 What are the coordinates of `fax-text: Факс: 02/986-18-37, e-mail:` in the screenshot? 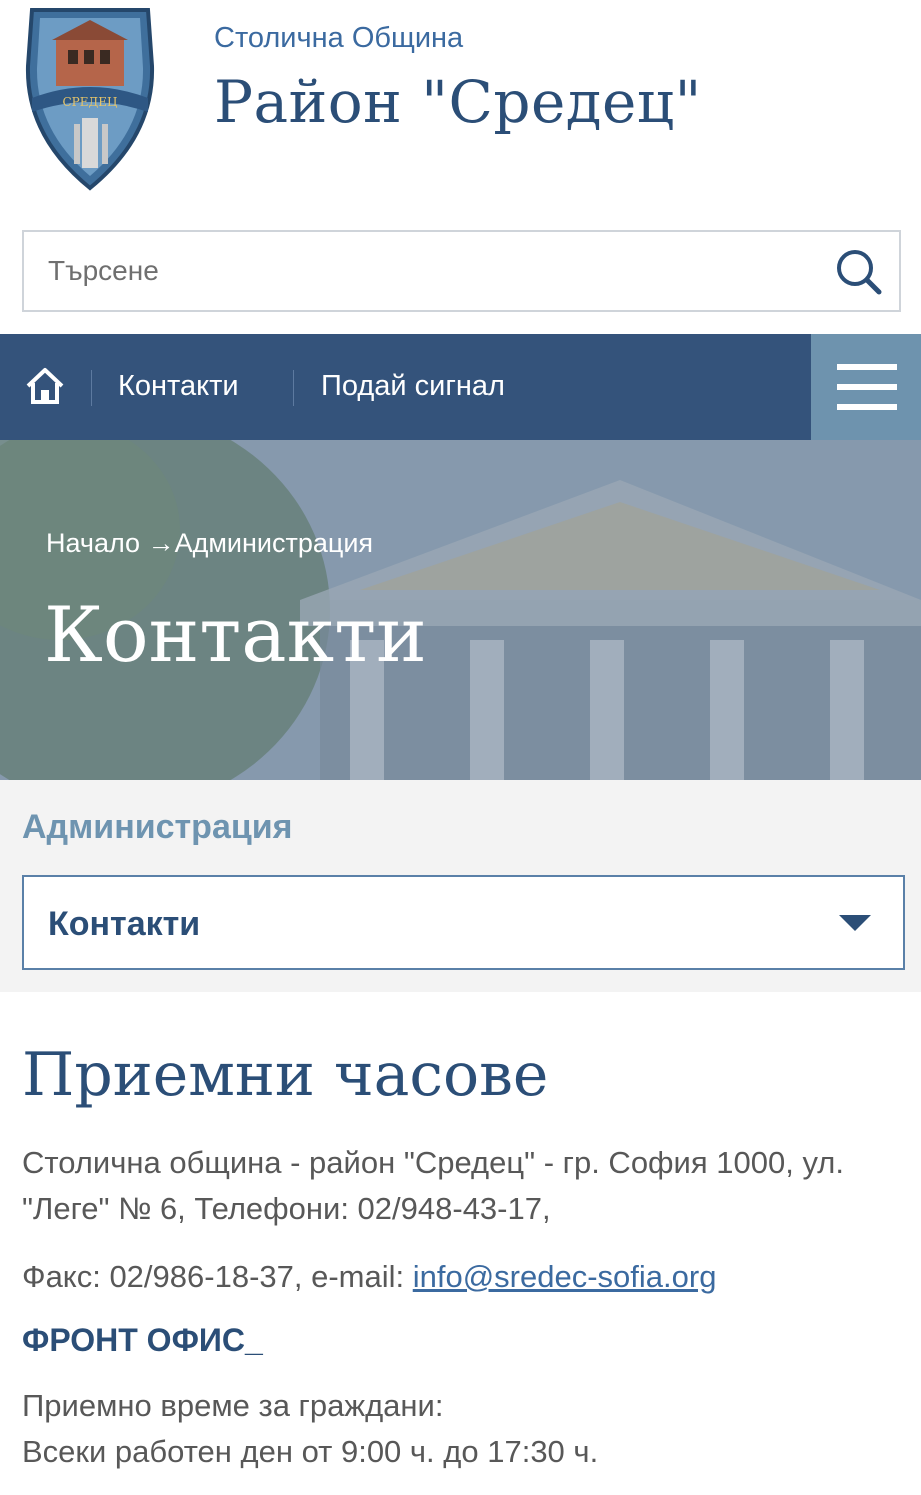 It's located at (217, 1276).